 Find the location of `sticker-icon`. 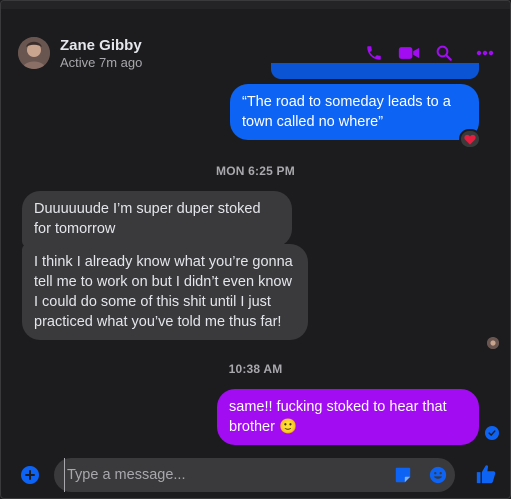

sticker-icon is located at coordinates (403, 475).